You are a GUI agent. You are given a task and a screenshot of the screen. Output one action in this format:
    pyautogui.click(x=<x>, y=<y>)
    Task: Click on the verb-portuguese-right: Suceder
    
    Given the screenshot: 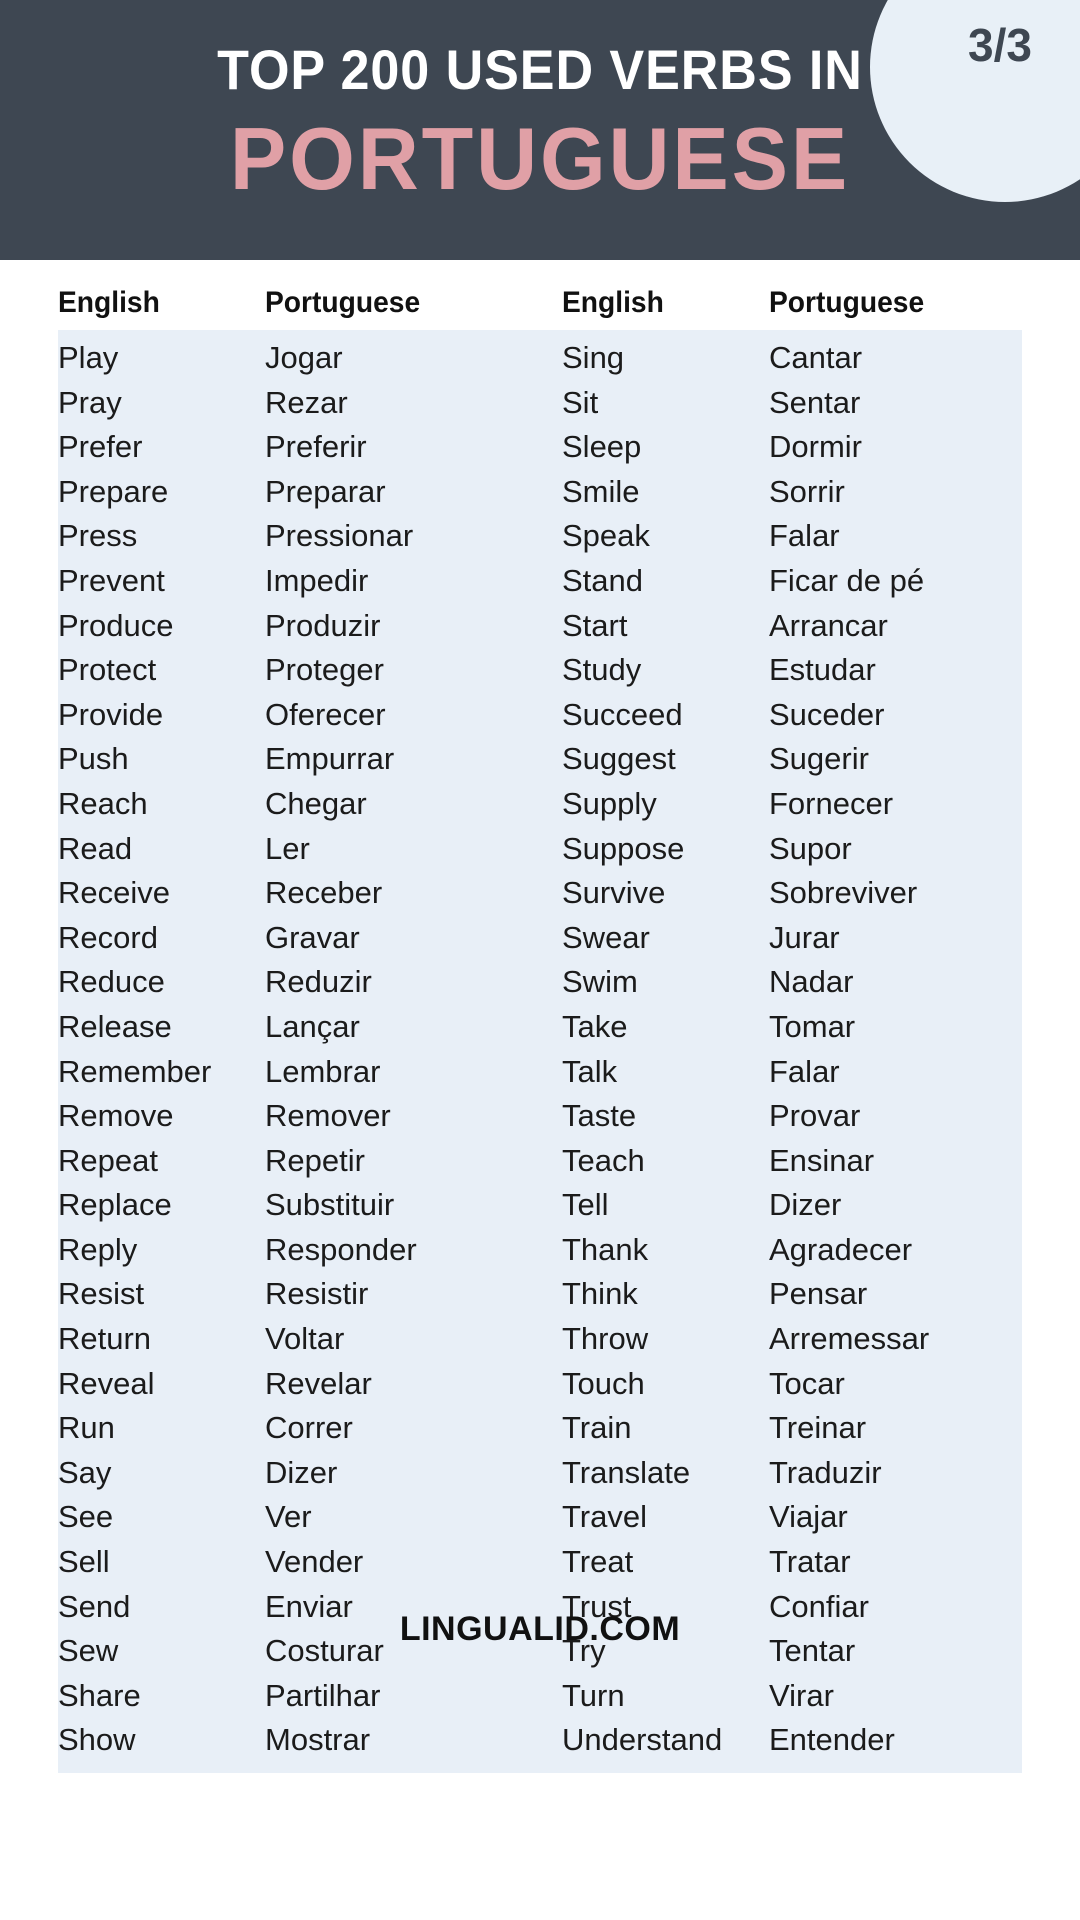 What is the action you would take?
    pyautogui.click(x=827, y=714)
    